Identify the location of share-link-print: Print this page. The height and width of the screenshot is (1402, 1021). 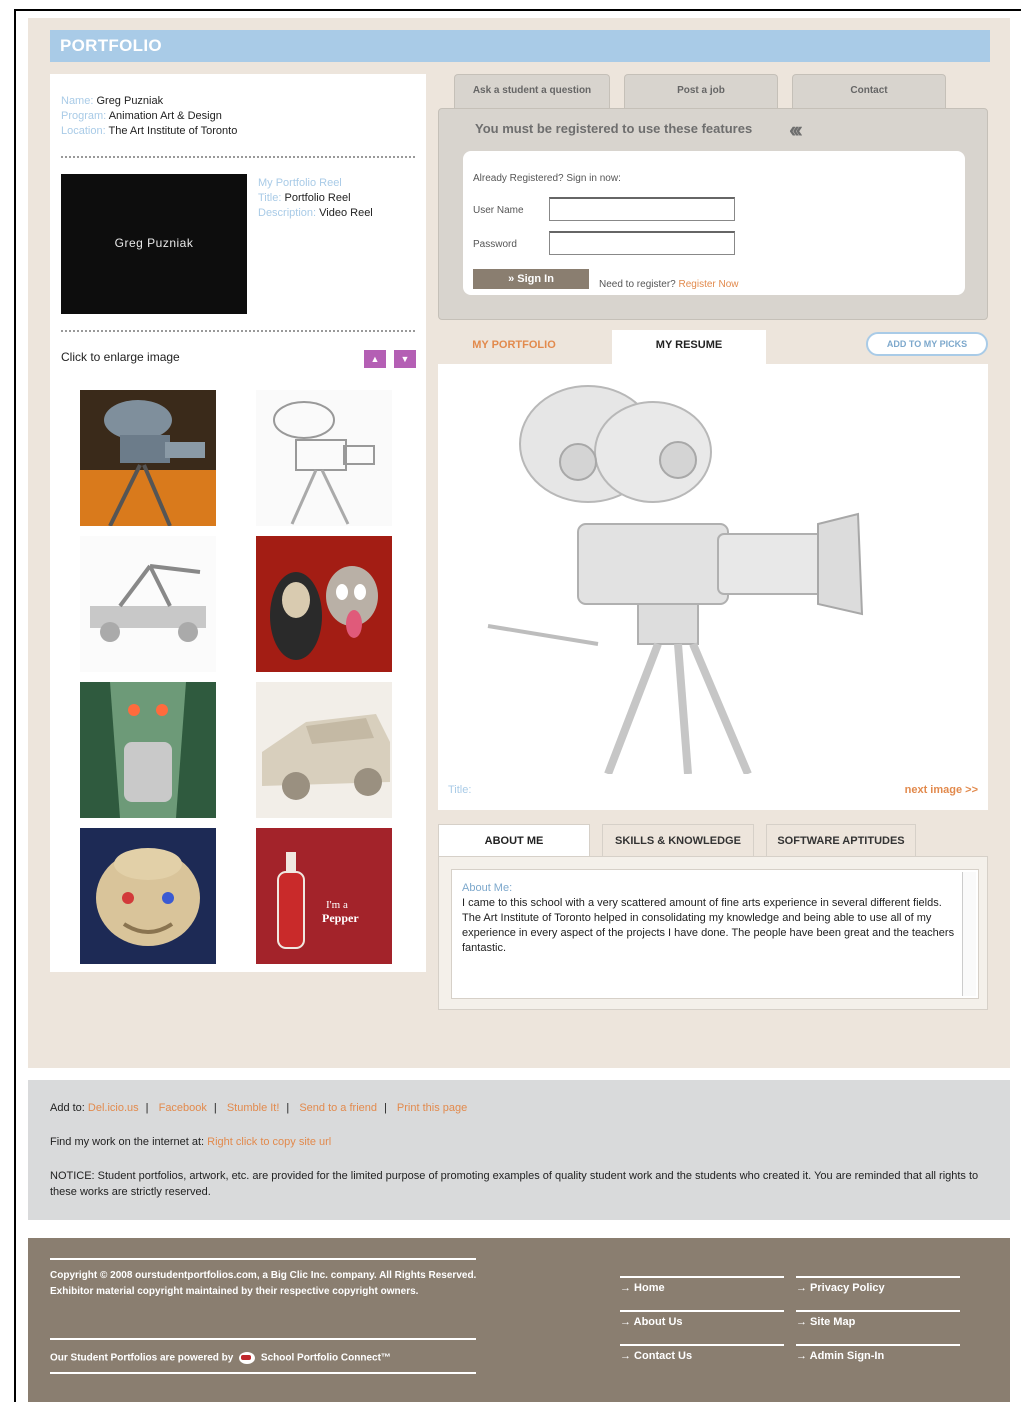
(432, 1108).